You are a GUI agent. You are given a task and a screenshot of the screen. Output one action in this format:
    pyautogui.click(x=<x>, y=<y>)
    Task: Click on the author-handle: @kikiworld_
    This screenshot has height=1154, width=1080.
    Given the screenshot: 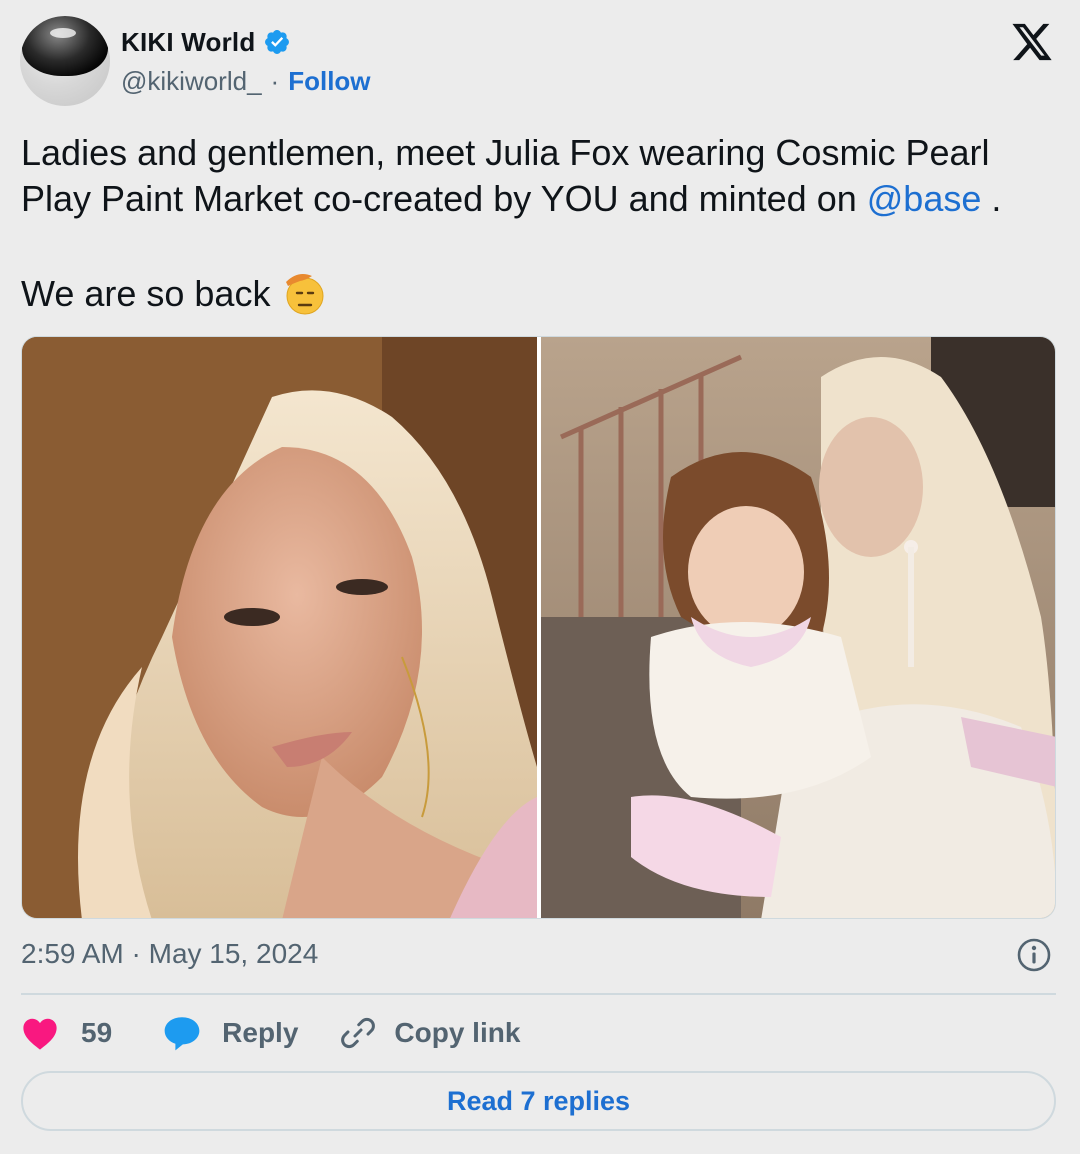 What is the action you would take?
    pyautogui.click(x=191, y=81)
    